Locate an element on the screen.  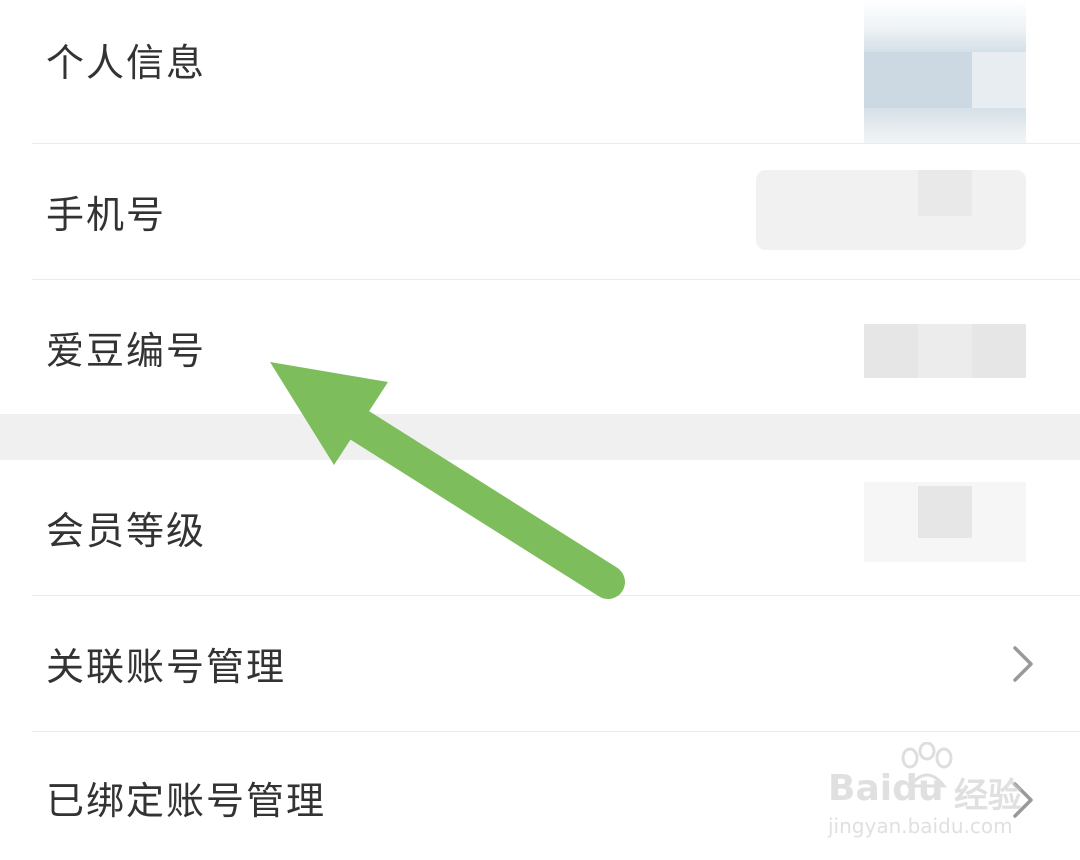
watermark-cn: 经验 is located at coordinates (988, 796).